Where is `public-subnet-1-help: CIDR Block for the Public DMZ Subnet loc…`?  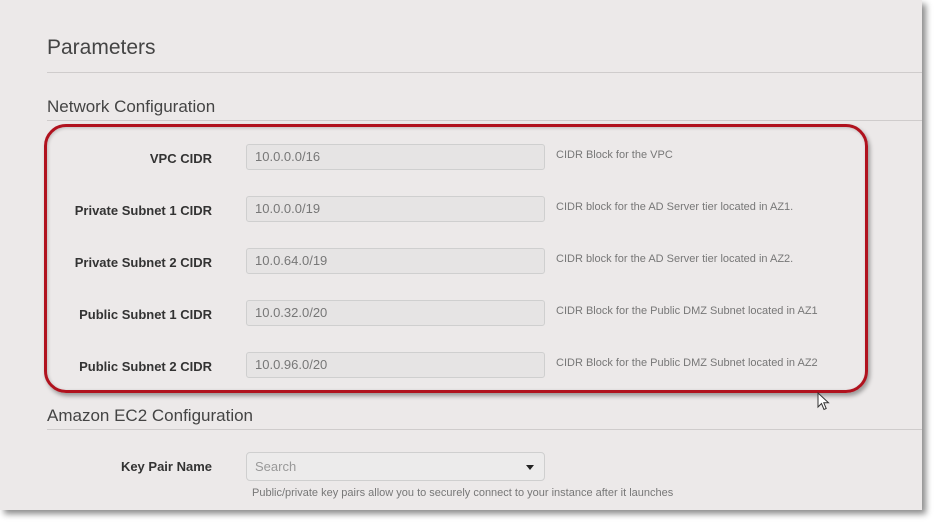 public-subnet-1-help: CIDR Block for the Public DMZ Subnet loc… is located at coordinates (687, 311).